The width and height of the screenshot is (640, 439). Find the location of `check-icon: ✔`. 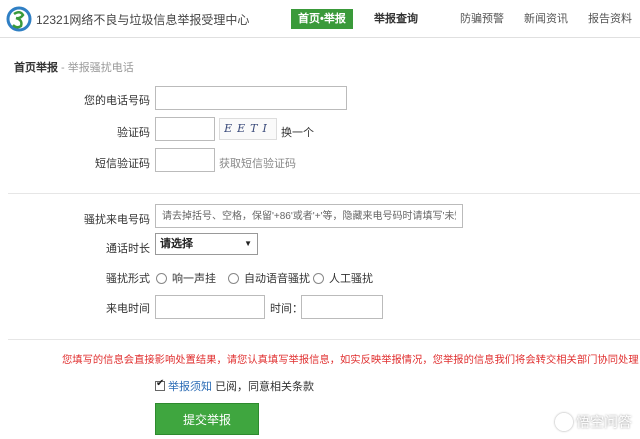

check-icon: ✔ is located at coordinates (160, 383).